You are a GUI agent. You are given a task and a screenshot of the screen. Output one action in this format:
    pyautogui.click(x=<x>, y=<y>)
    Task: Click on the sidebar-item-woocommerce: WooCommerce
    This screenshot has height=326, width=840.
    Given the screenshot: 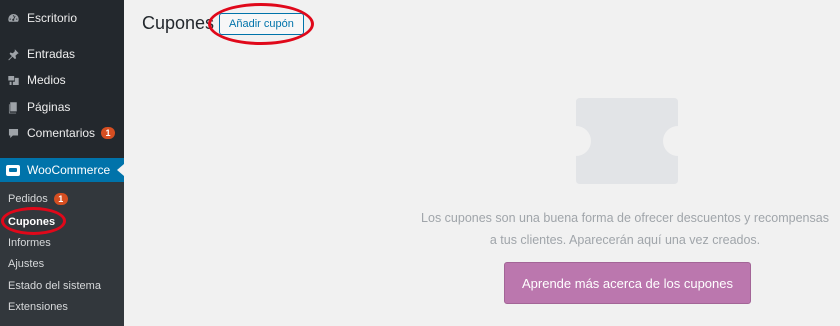 What is the action you would take?
    pyautogui.click(x=62, y=170)
    